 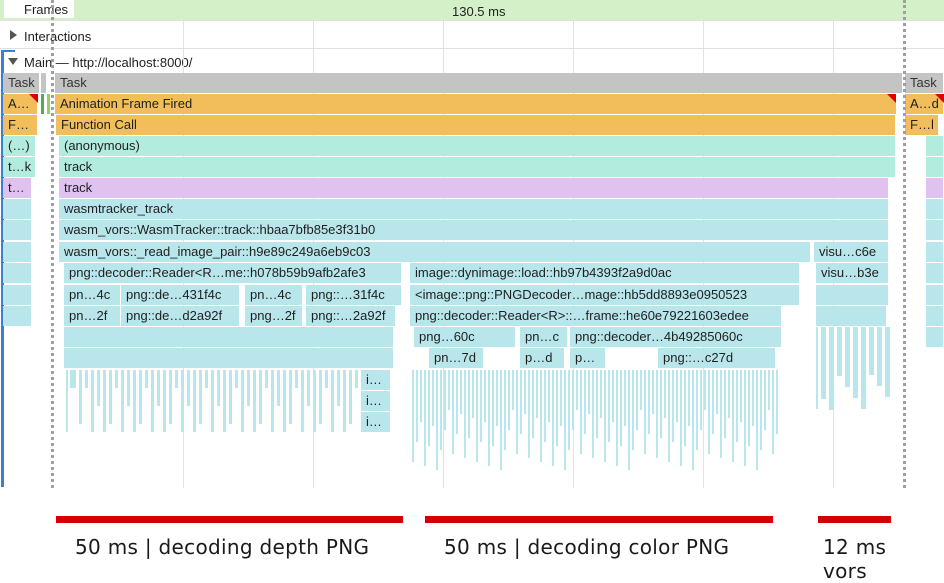 I want to click on interactions-label: Interactions, so click(x=57, y=36).